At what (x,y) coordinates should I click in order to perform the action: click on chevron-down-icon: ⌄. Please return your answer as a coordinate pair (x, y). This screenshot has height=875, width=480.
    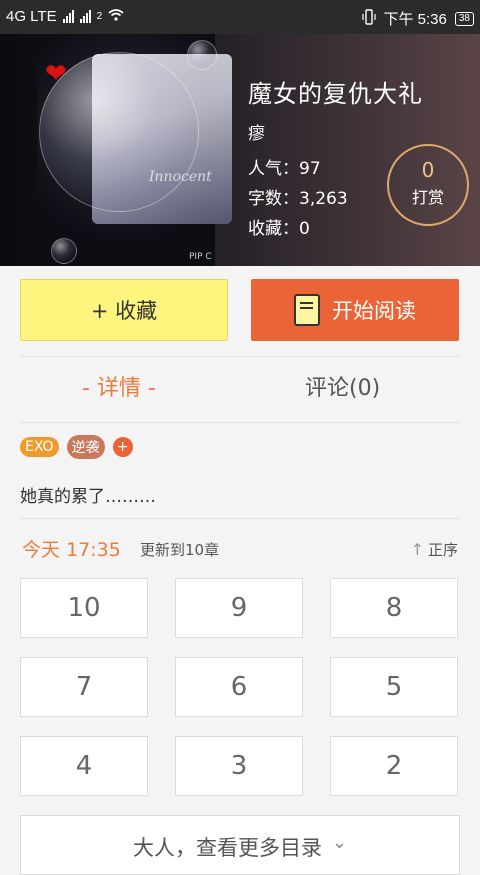
    Looking at the image, I should click on (339, 842).